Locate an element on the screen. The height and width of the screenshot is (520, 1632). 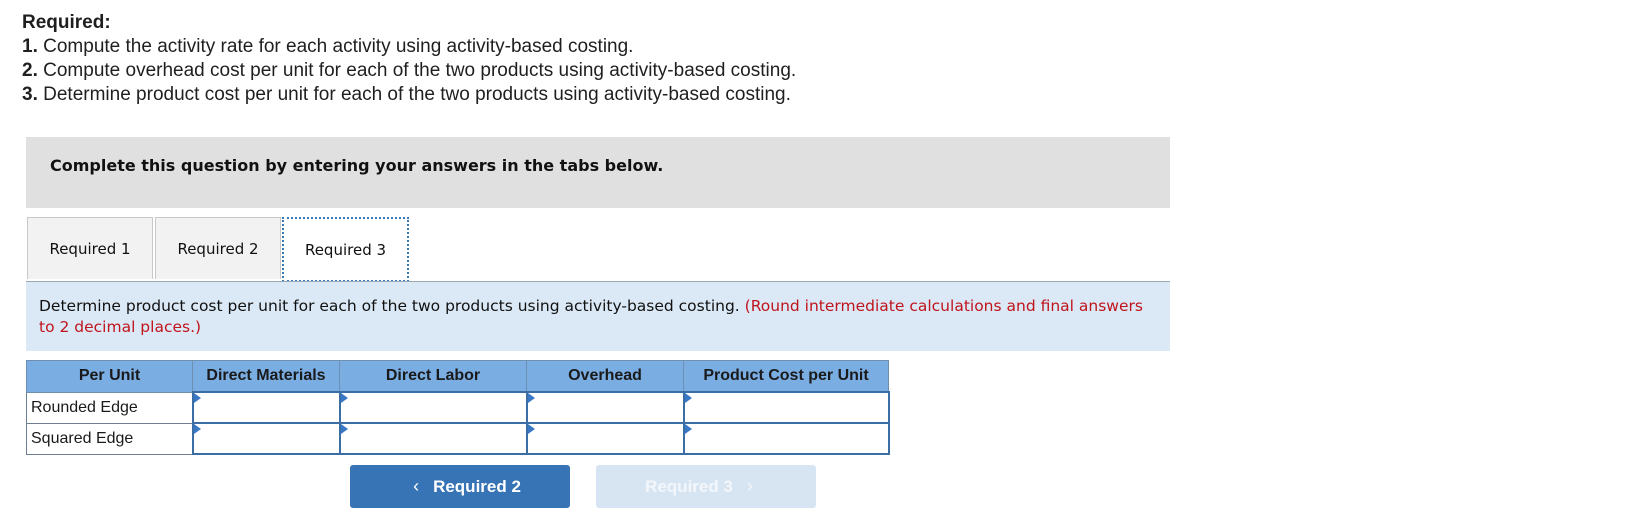
item-number: 2. is located at coordinates (30, 70).